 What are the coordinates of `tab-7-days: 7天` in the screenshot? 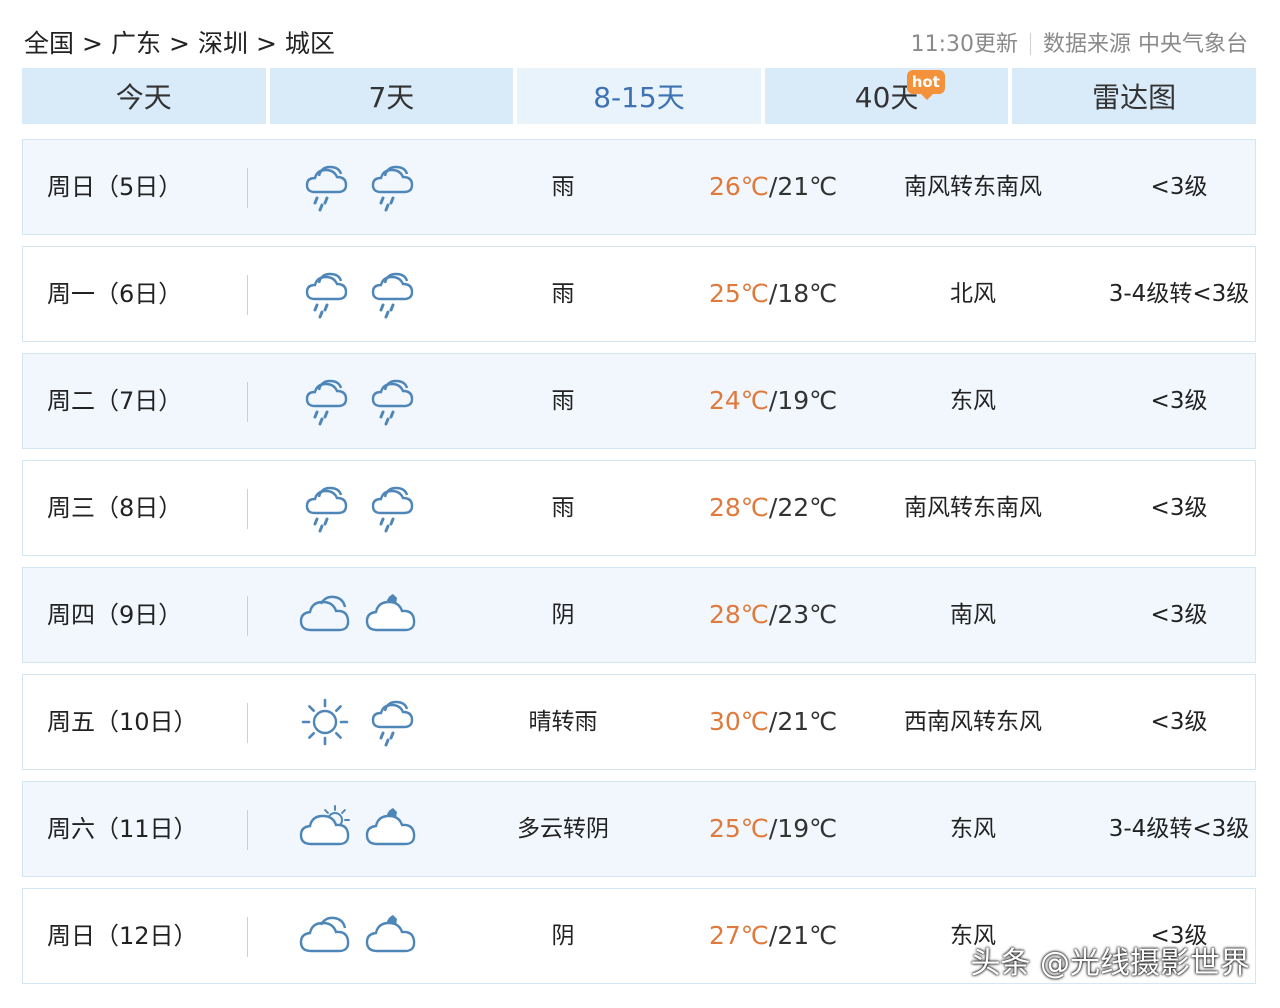 It's located at (391, 96).